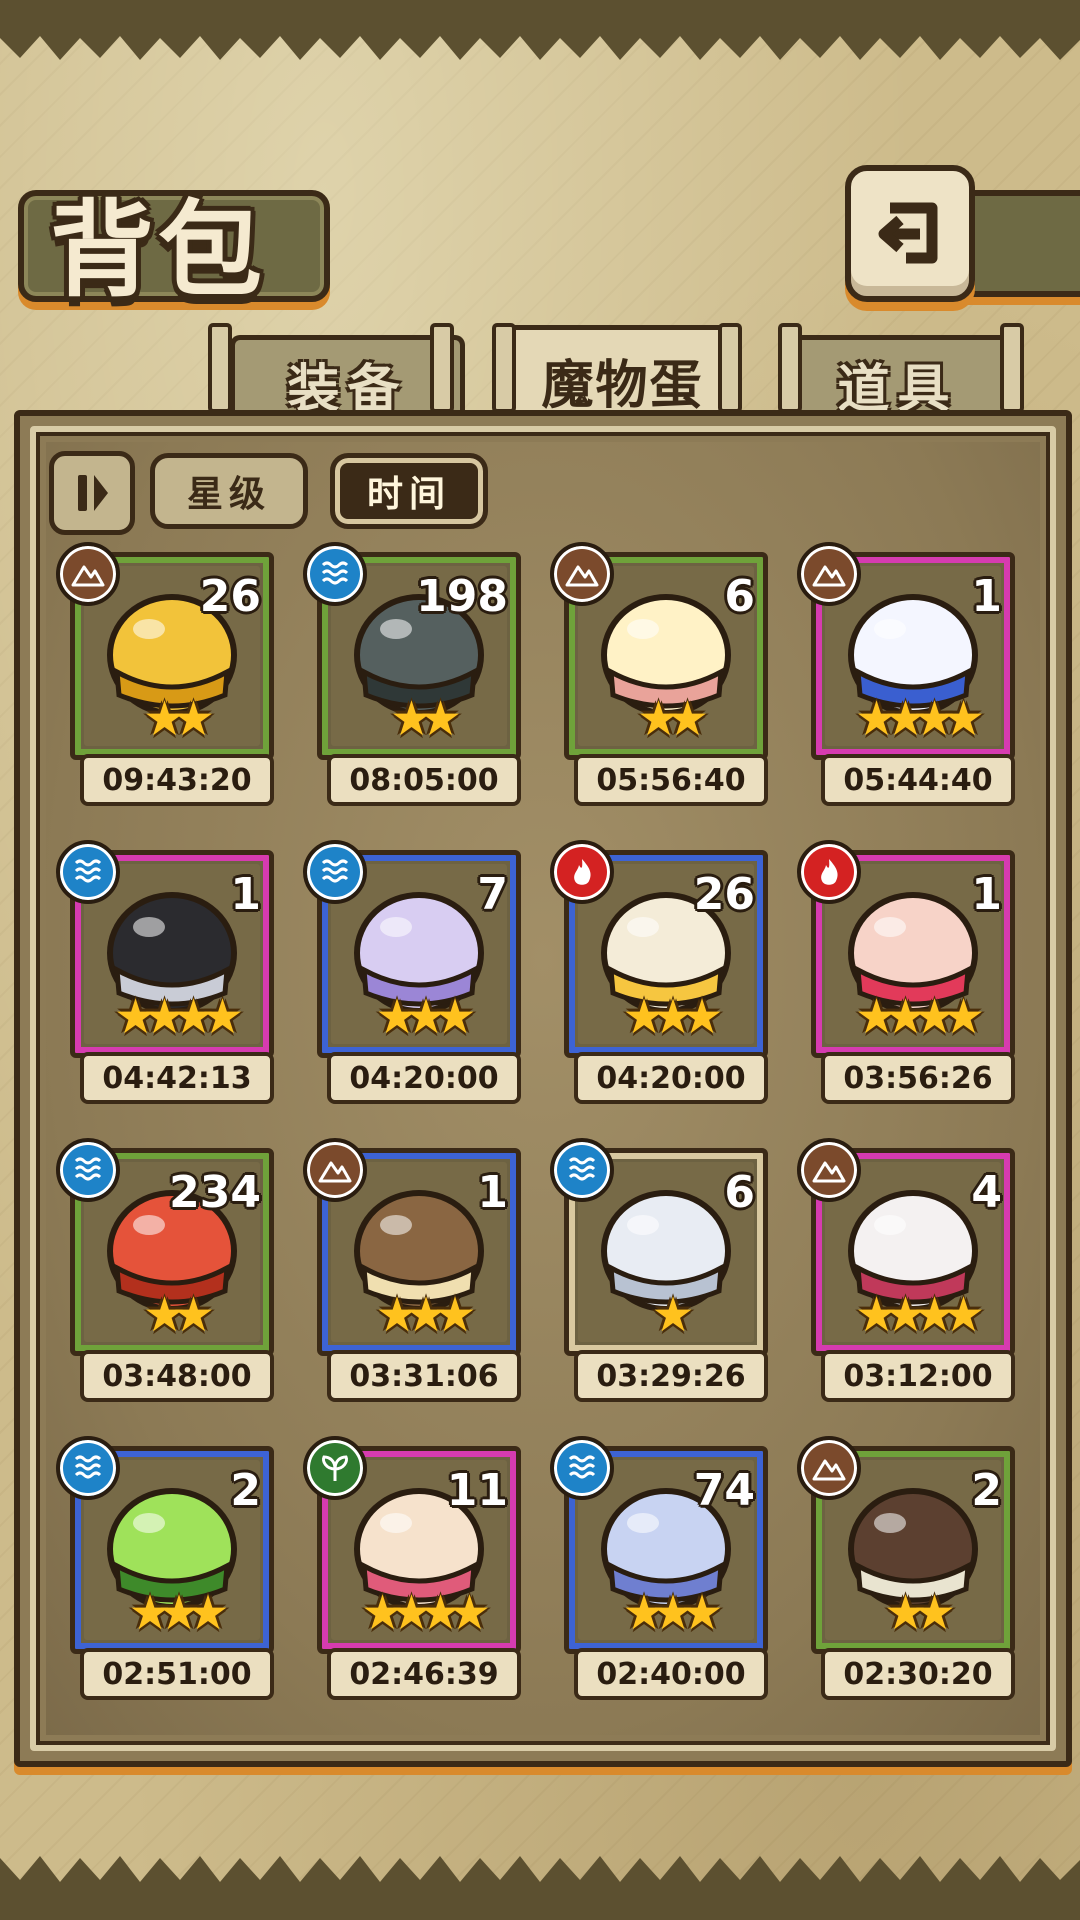 The width and height of the screenshot is (1080, 1920). Describe the element at coordinates (1020, 243) in the screenshot. I see `back-button-rail` at that location.